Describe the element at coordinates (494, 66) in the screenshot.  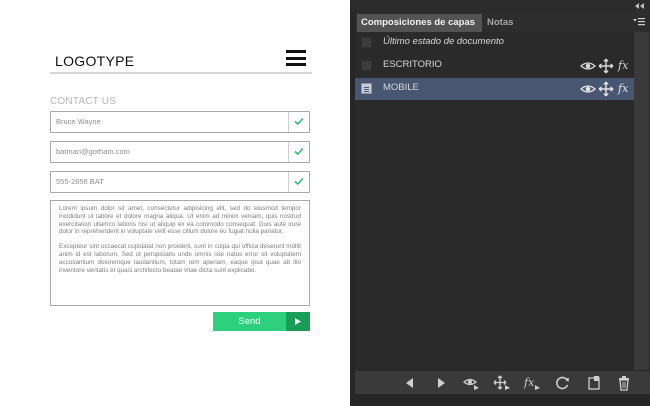
I see `comp-row-escritorio: ESCRITORIO fx` at that location.